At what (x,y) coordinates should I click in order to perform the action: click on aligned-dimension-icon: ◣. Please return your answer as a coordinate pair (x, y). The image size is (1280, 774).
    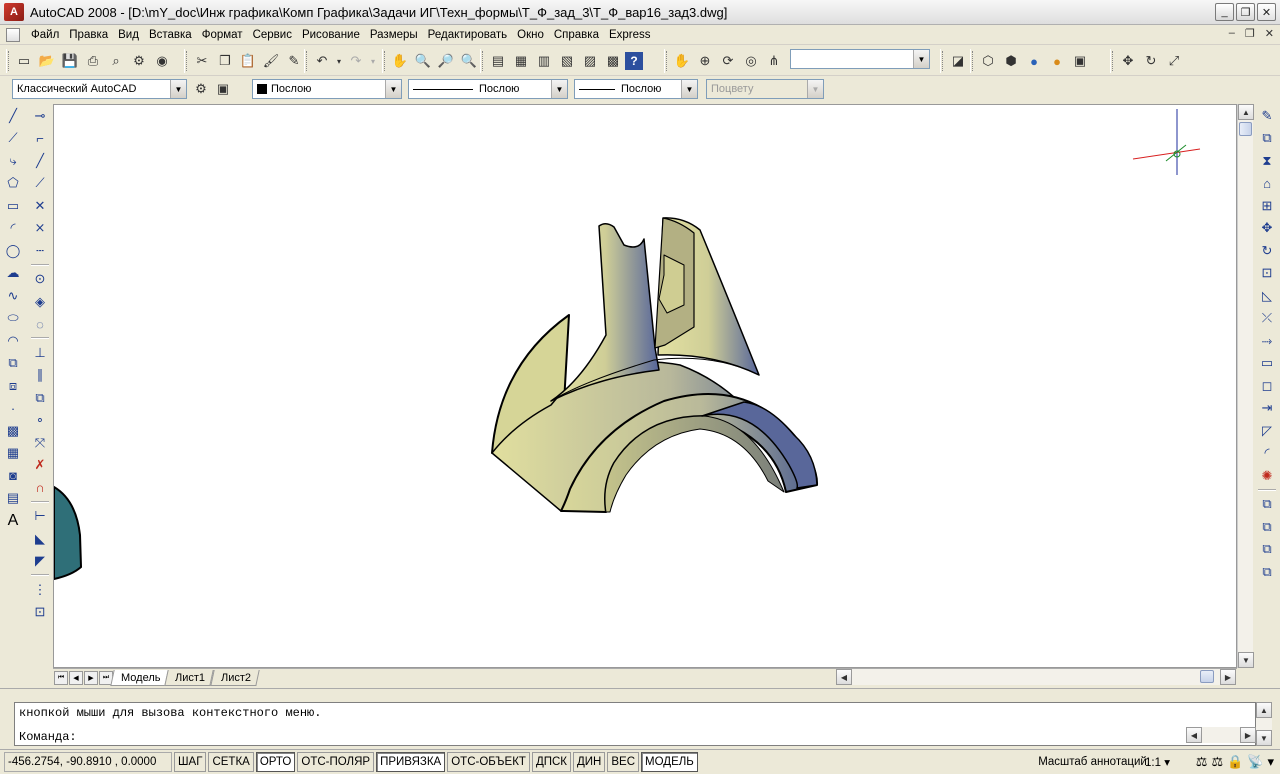
    Looking at the image, I should click on (40, 539).